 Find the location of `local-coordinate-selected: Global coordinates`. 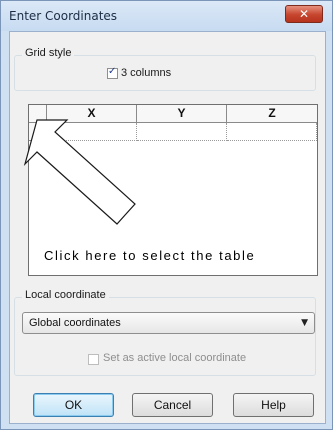

local-coordinate-selected: Global coordinates is located at coordinates (75, 323).